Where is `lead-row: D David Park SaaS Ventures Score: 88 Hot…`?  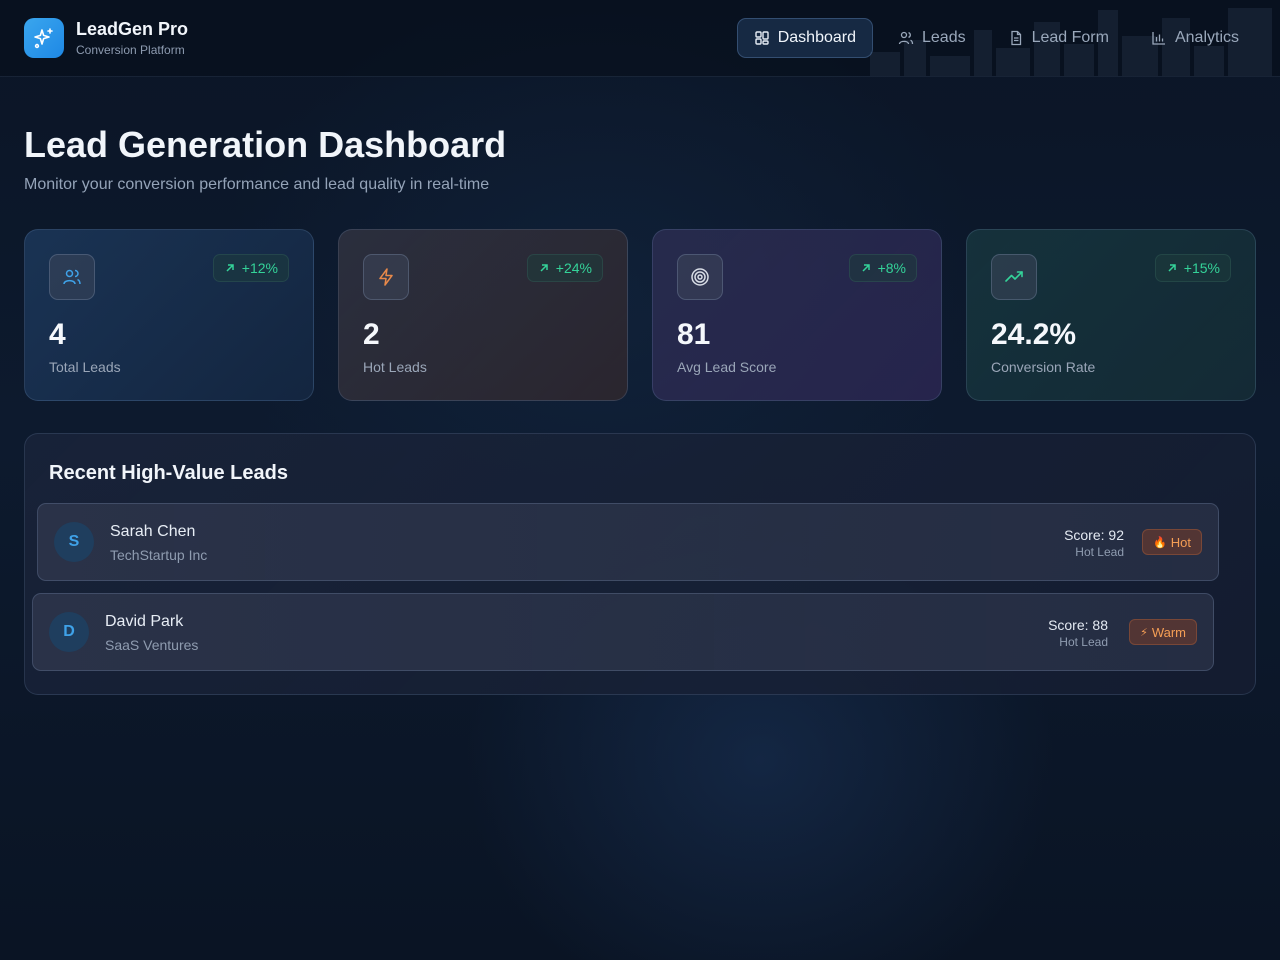
lead-row: D David Park SaaS Ventures Score: 88 Hot… is located at coordinates (623, 632).